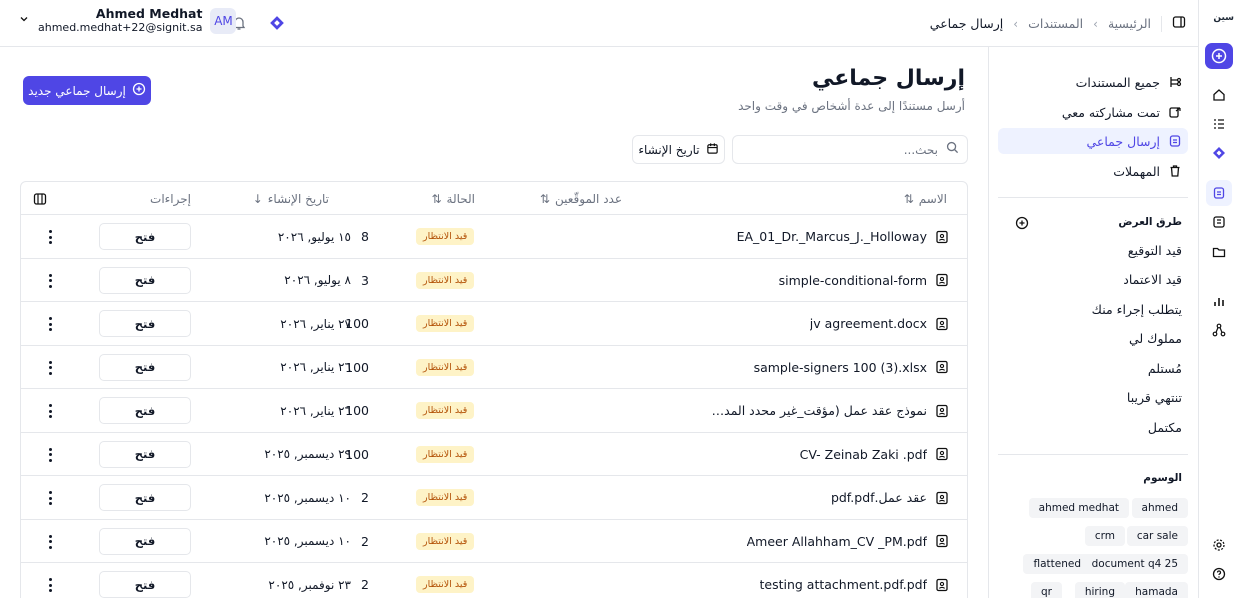  I want to click on tag-chip: crm, so click(1104, 536).